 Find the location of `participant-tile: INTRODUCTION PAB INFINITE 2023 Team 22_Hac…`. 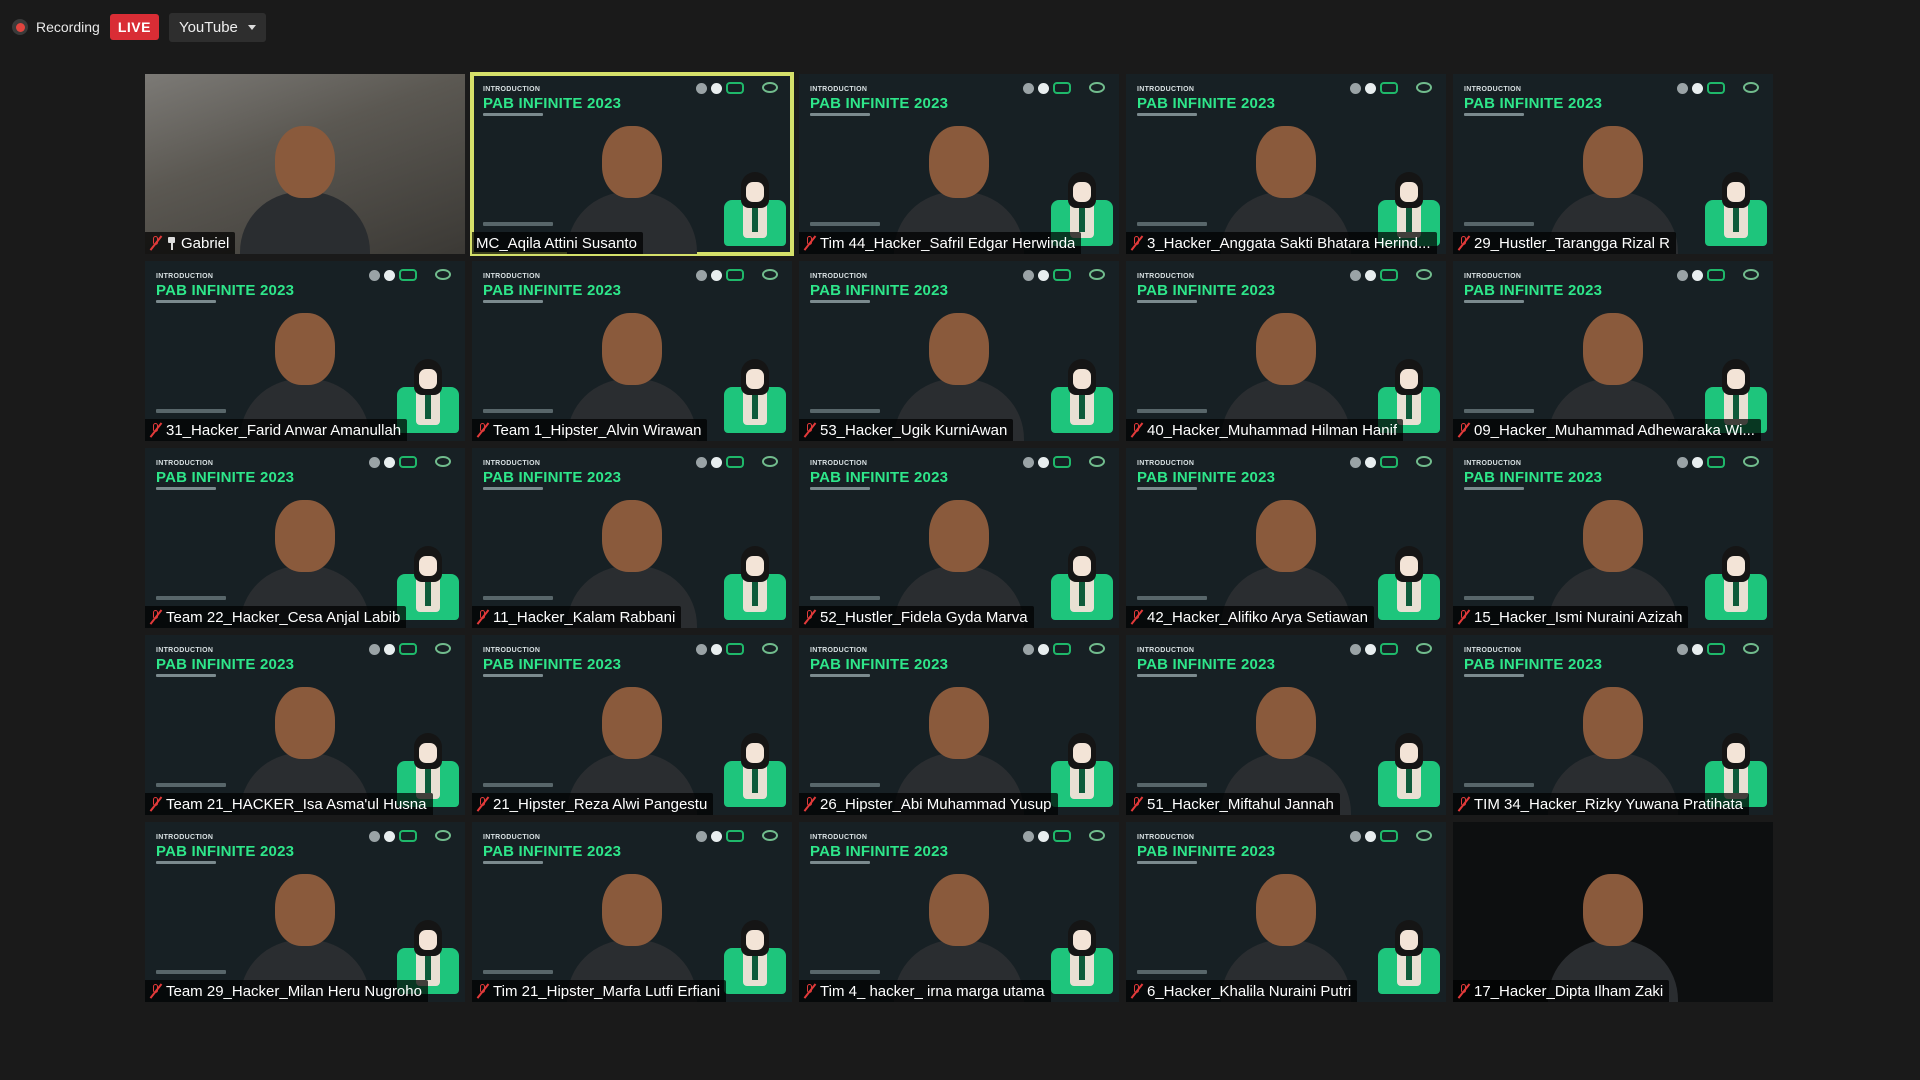

participant-tile: INTRODUCTION PAB INFINITE 2023 Team 22_Hac… is located at coordinates (305, 538).